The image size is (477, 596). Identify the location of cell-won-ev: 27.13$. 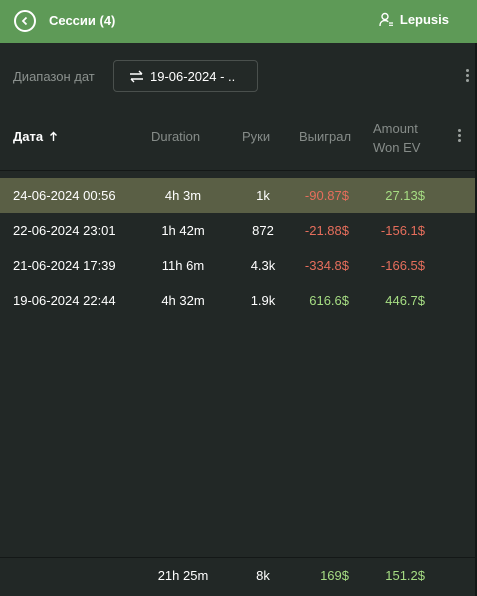
(405, 195).